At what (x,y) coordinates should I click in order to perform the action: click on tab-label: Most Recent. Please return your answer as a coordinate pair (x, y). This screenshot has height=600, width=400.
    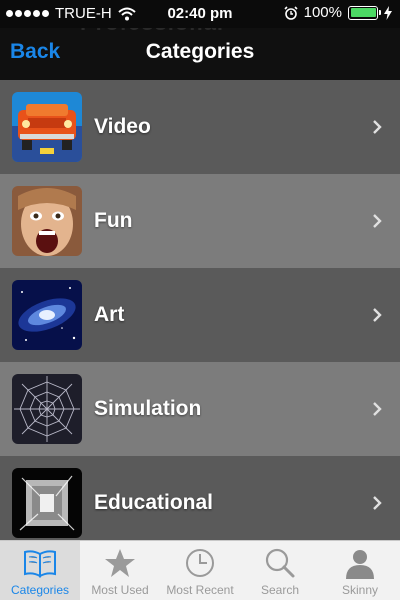
    Looking at the image, I should click on (200, 590).